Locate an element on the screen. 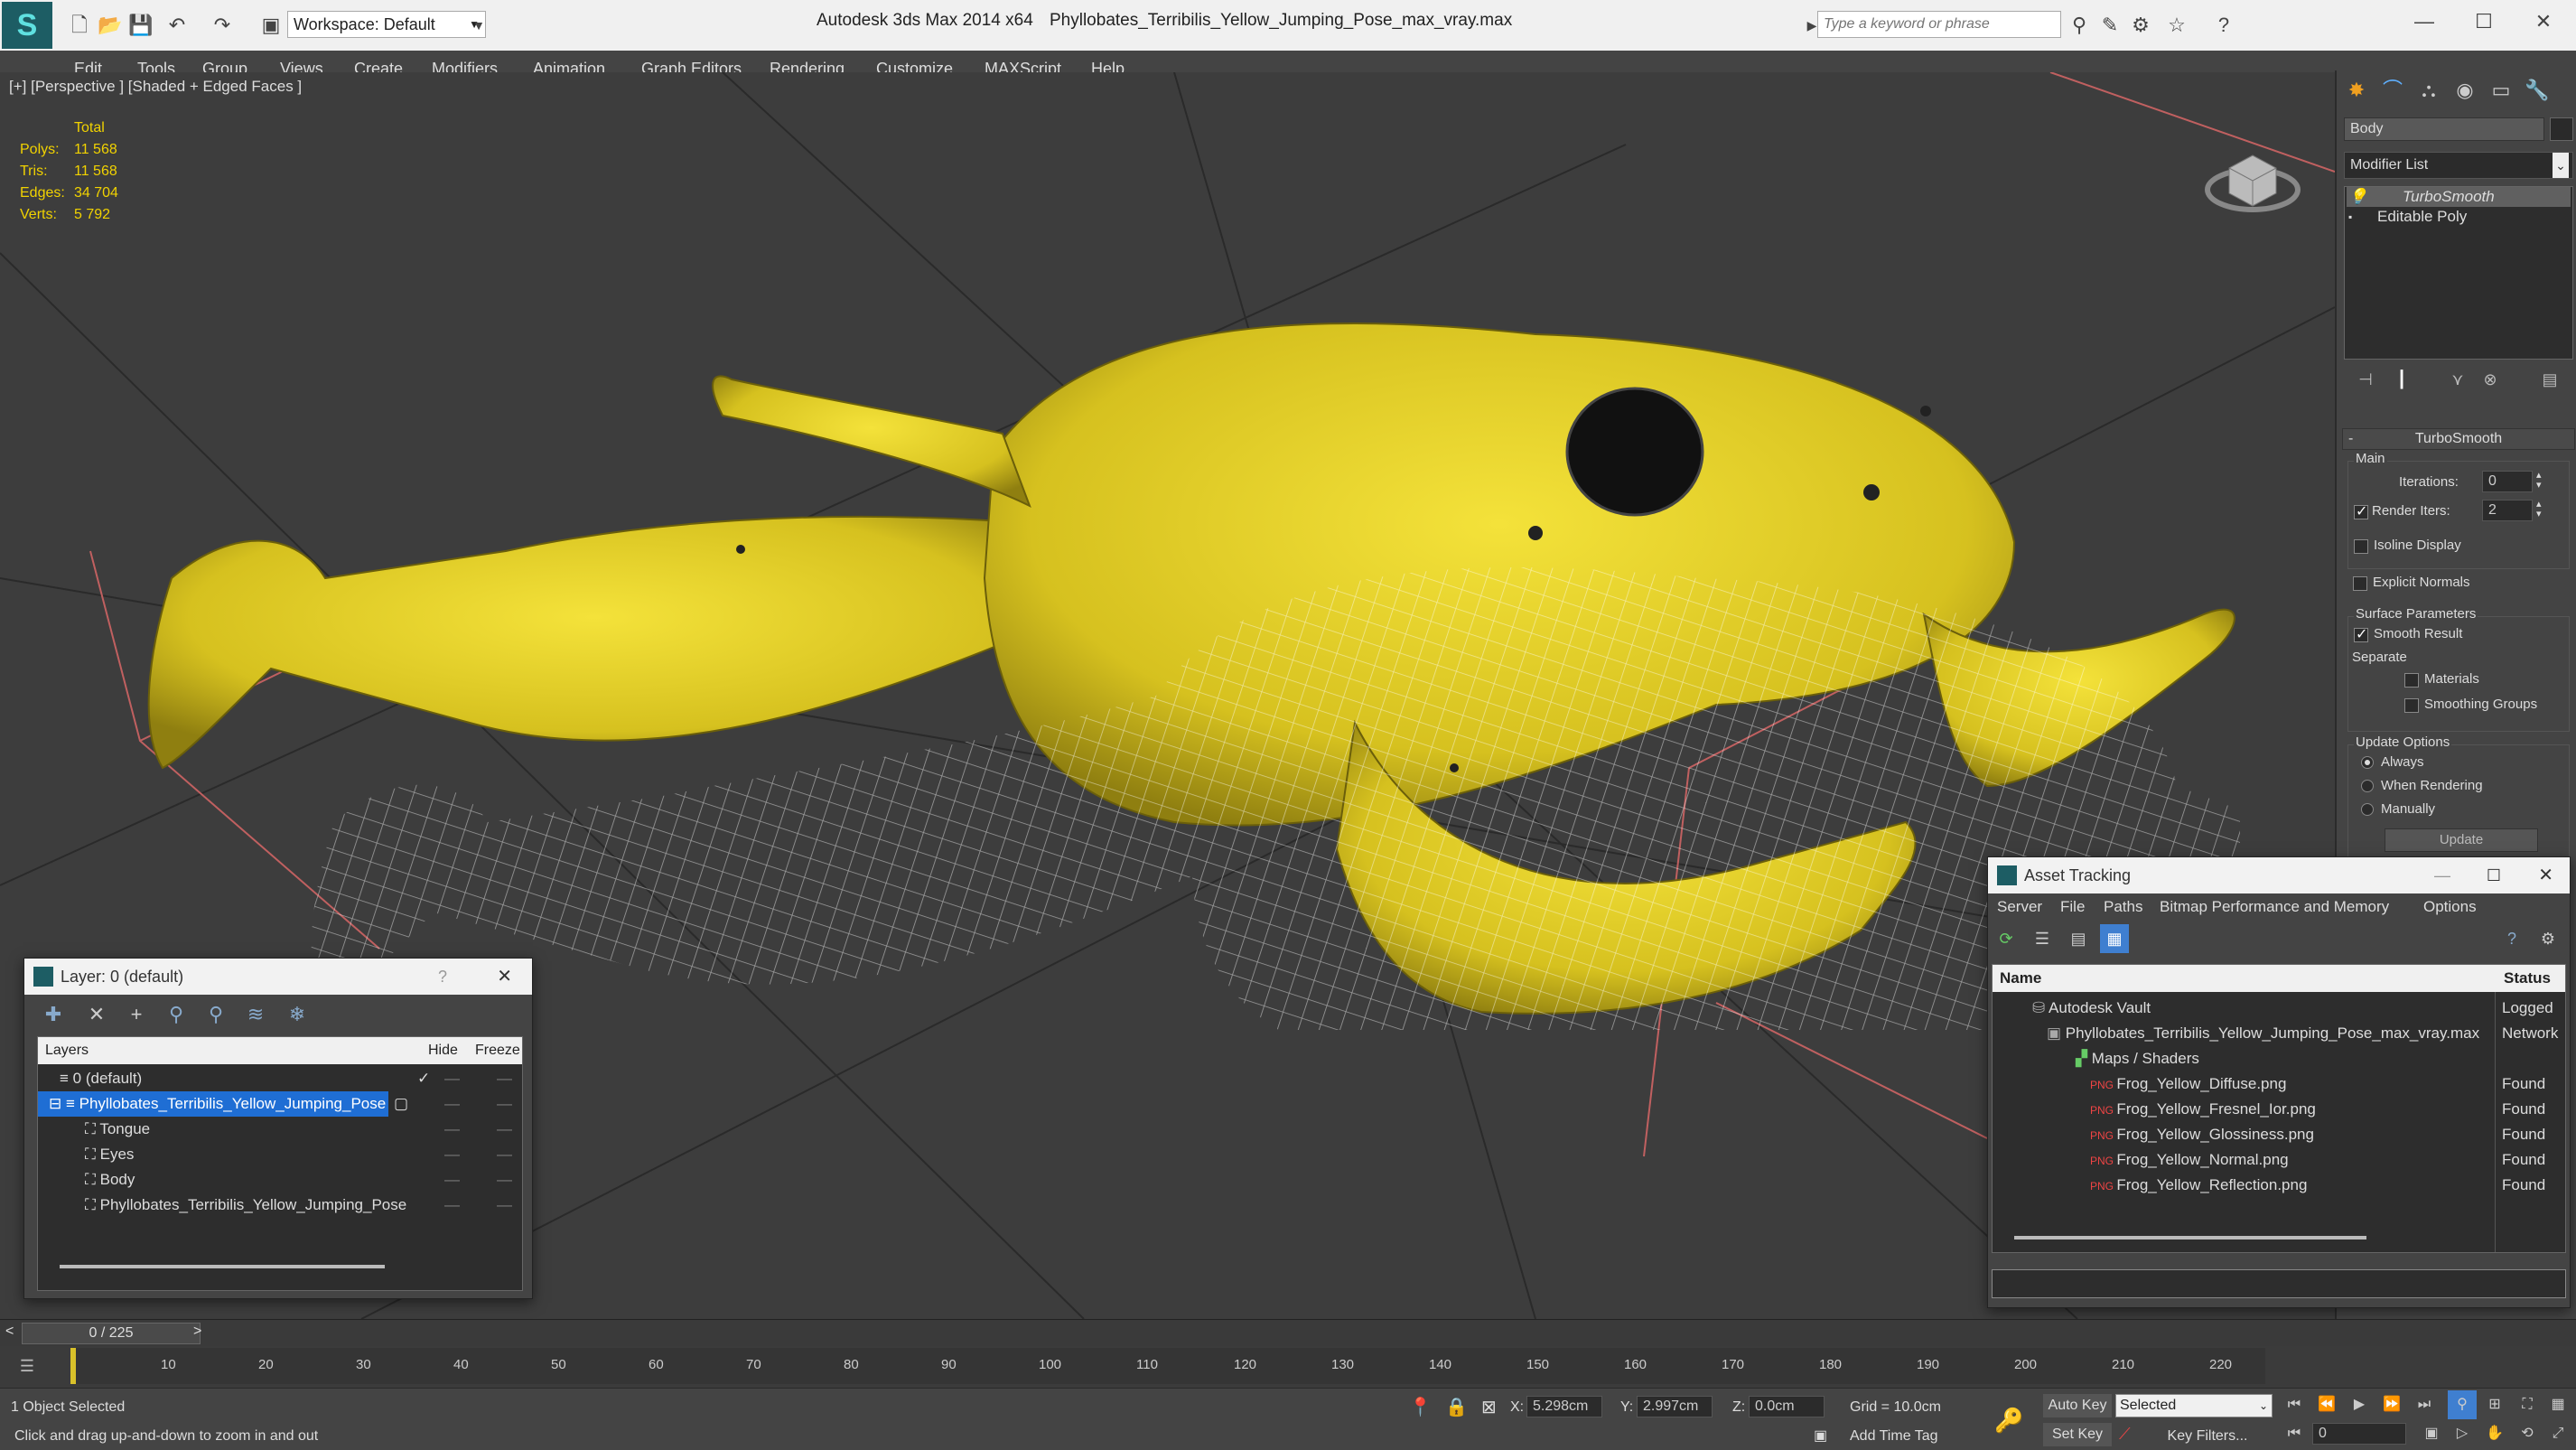 The width and height of the screenshot is (2576, 1450). rollout-header: - TurboSmooth is located at coordinates (2458, 439).